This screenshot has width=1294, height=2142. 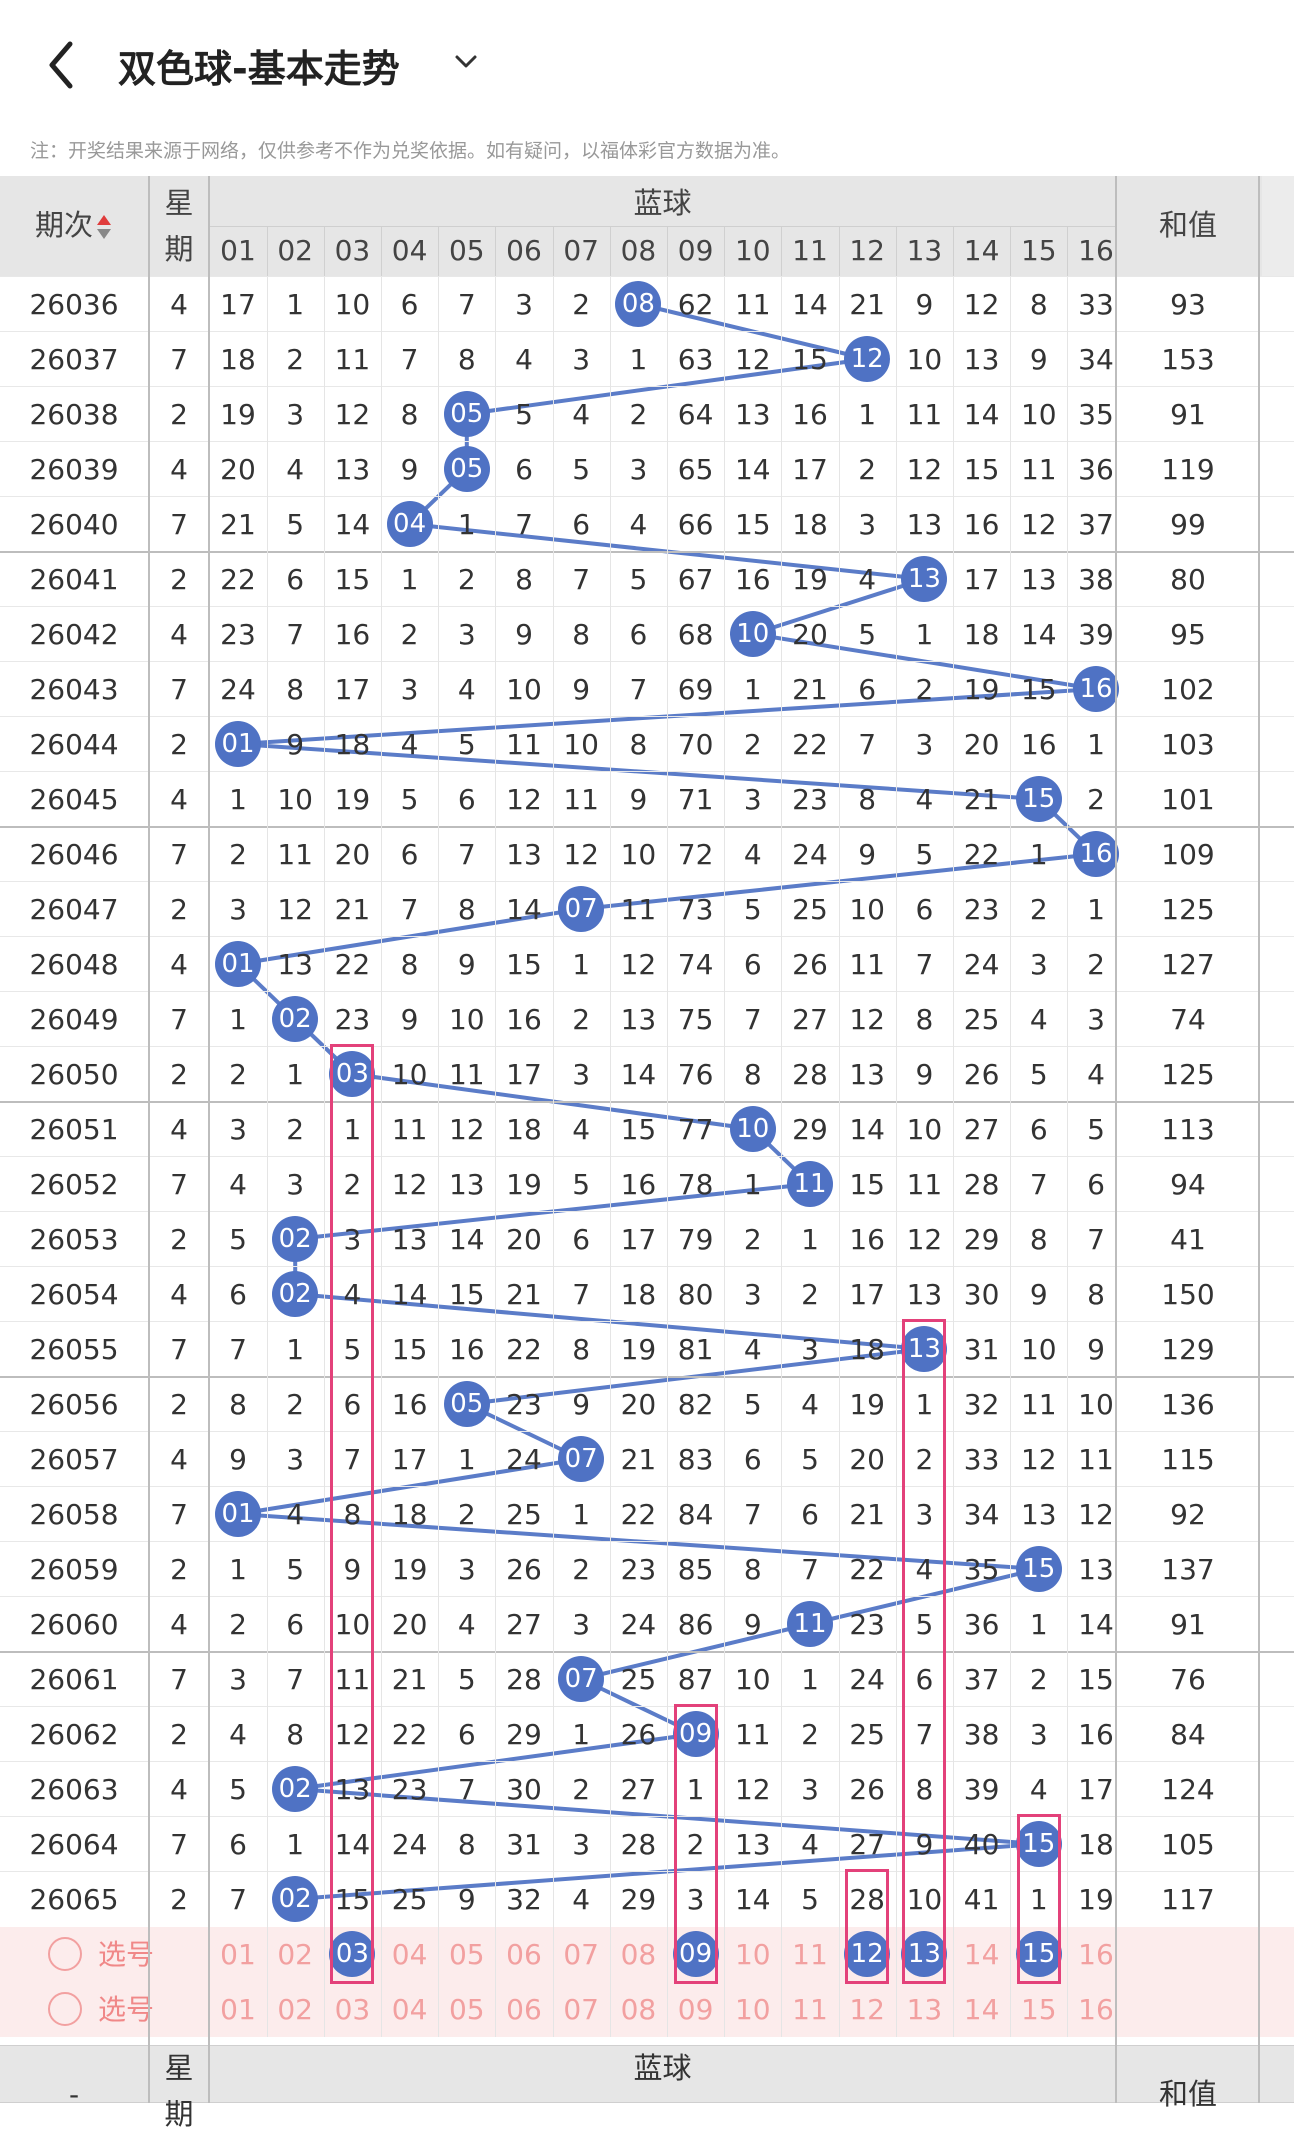 I want to click on blue-ball-hit: 03, so click(x=352, y=1074).